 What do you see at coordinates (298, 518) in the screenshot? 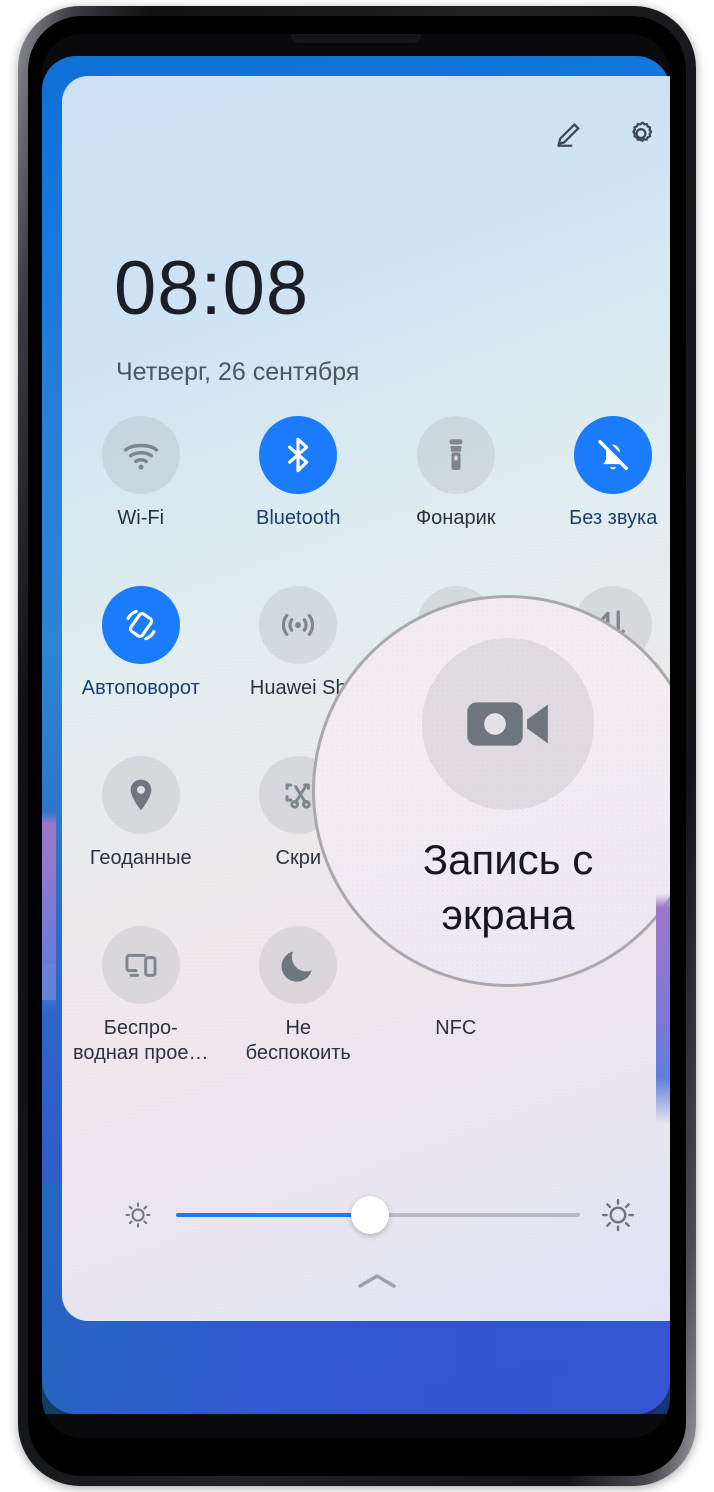
I see `toggle-label: Bluetooth` at bounding box center [298, 518].